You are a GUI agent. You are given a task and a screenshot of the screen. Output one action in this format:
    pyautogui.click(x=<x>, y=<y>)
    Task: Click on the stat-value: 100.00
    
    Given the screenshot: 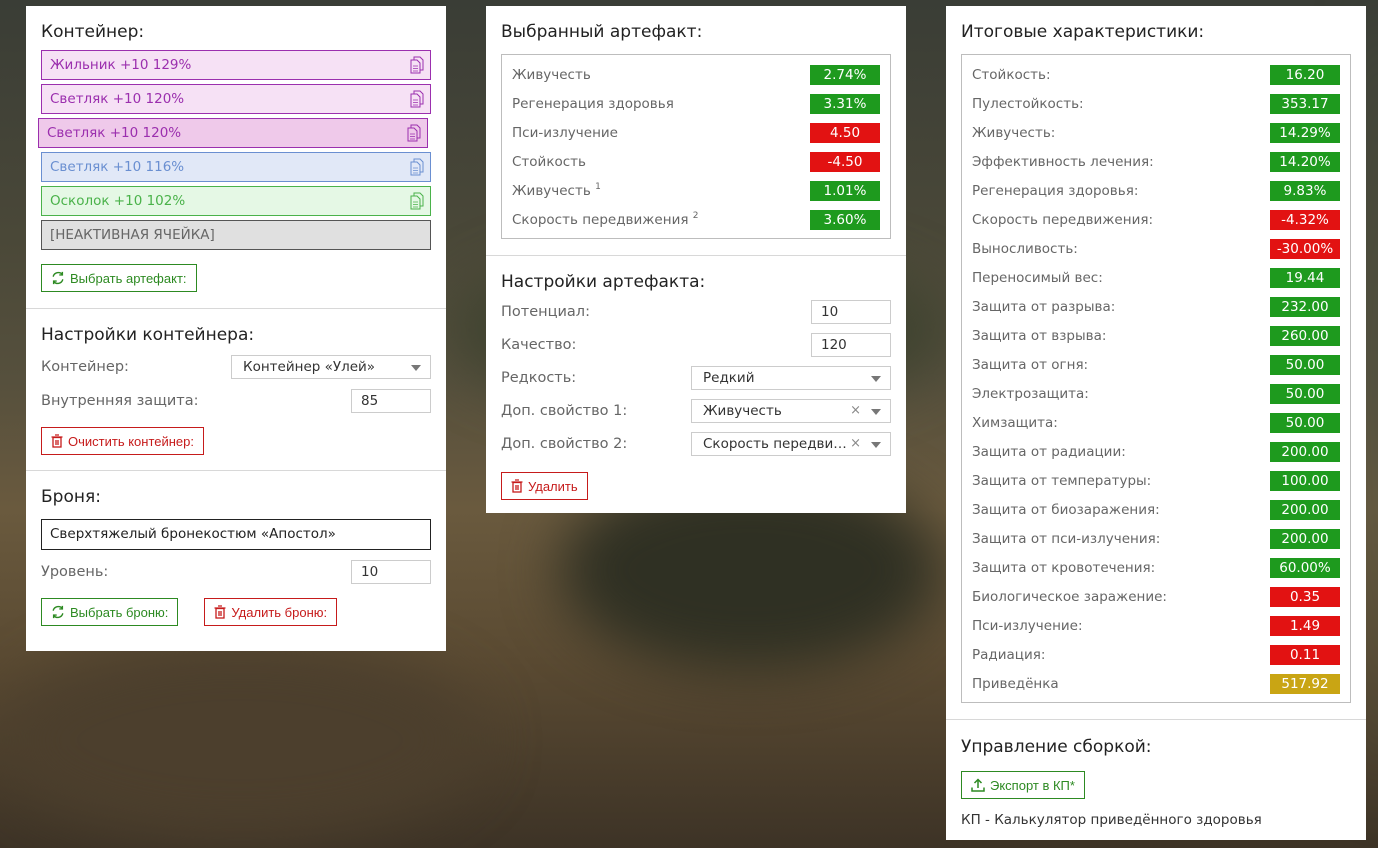 What is the action you would take?
    pyautogui.click(x=1305, y=480)
    